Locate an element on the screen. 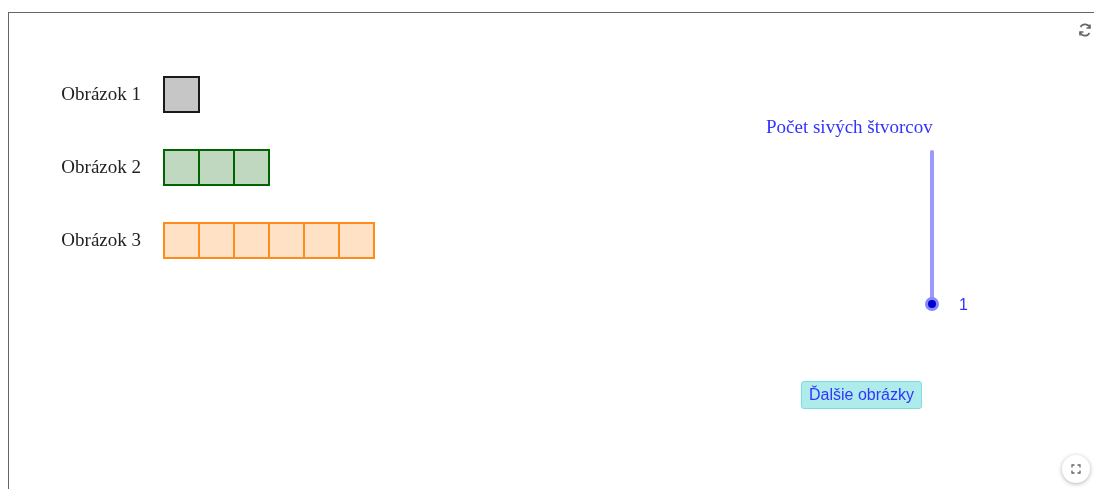 This screenshot has height=489, width=1094. figure-label: Obrázok 3 is located at coordinates (101, 240).